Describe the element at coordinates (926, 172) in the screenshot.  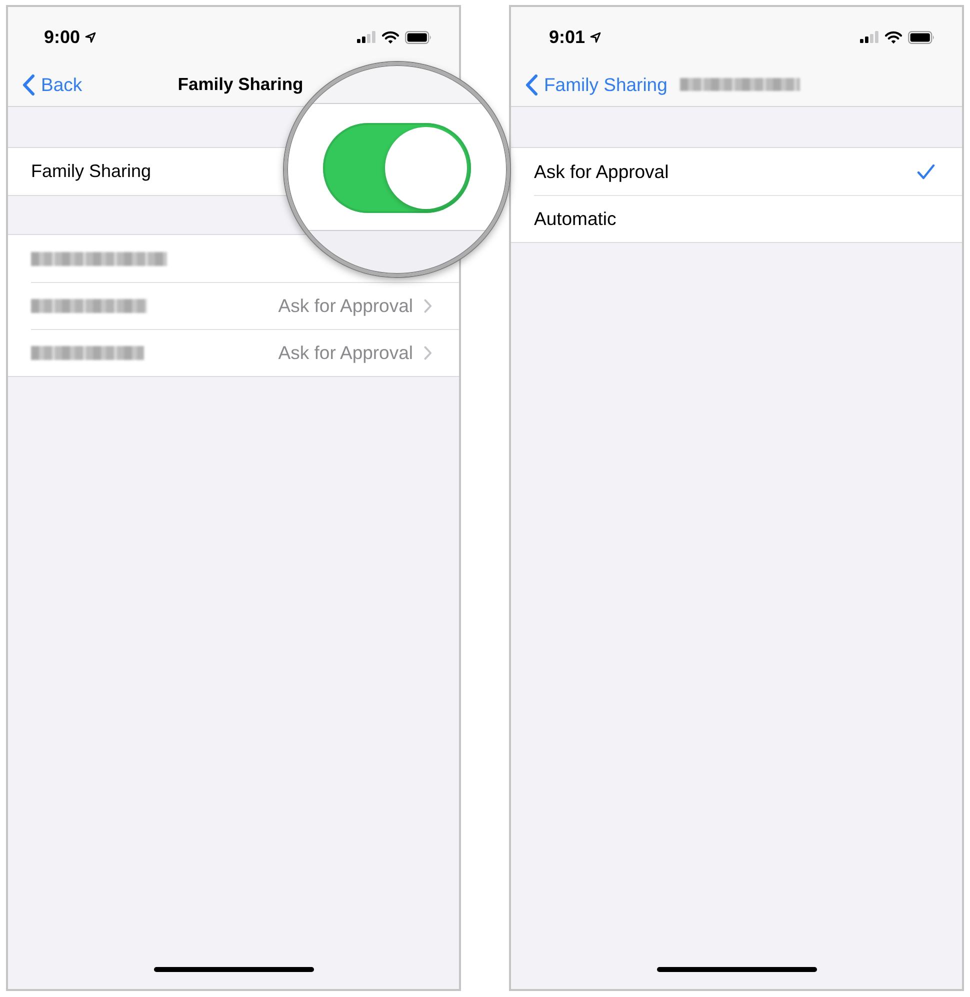
I see `checkmark-icon` at that location.